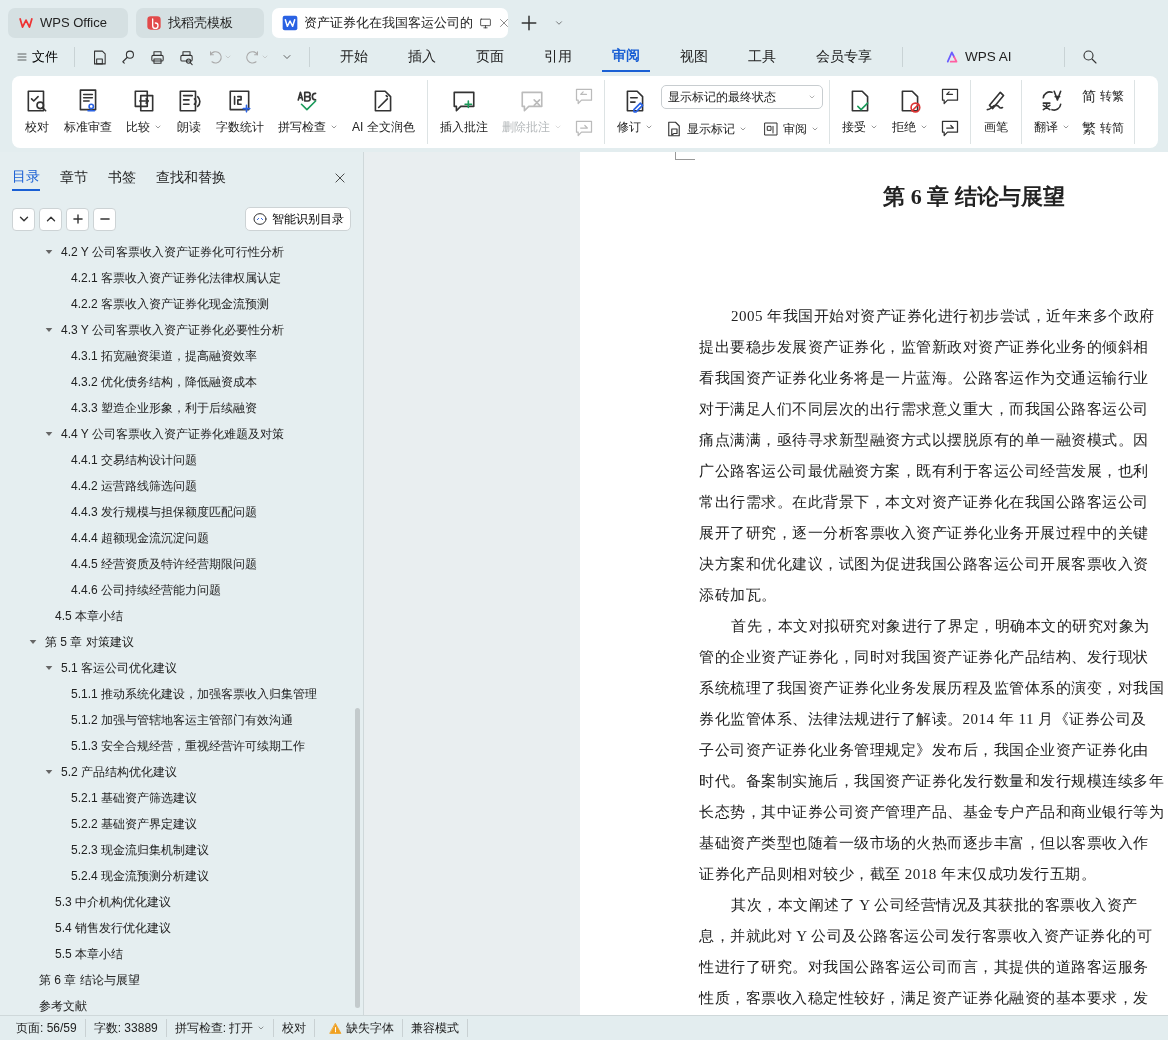 The height and width of the screenshot is (1040, 1168). I want to click on body-text-line: 时代。备案制实施后，我国资产证券化发行数量和发行规模连续多年, so click(931, 781).